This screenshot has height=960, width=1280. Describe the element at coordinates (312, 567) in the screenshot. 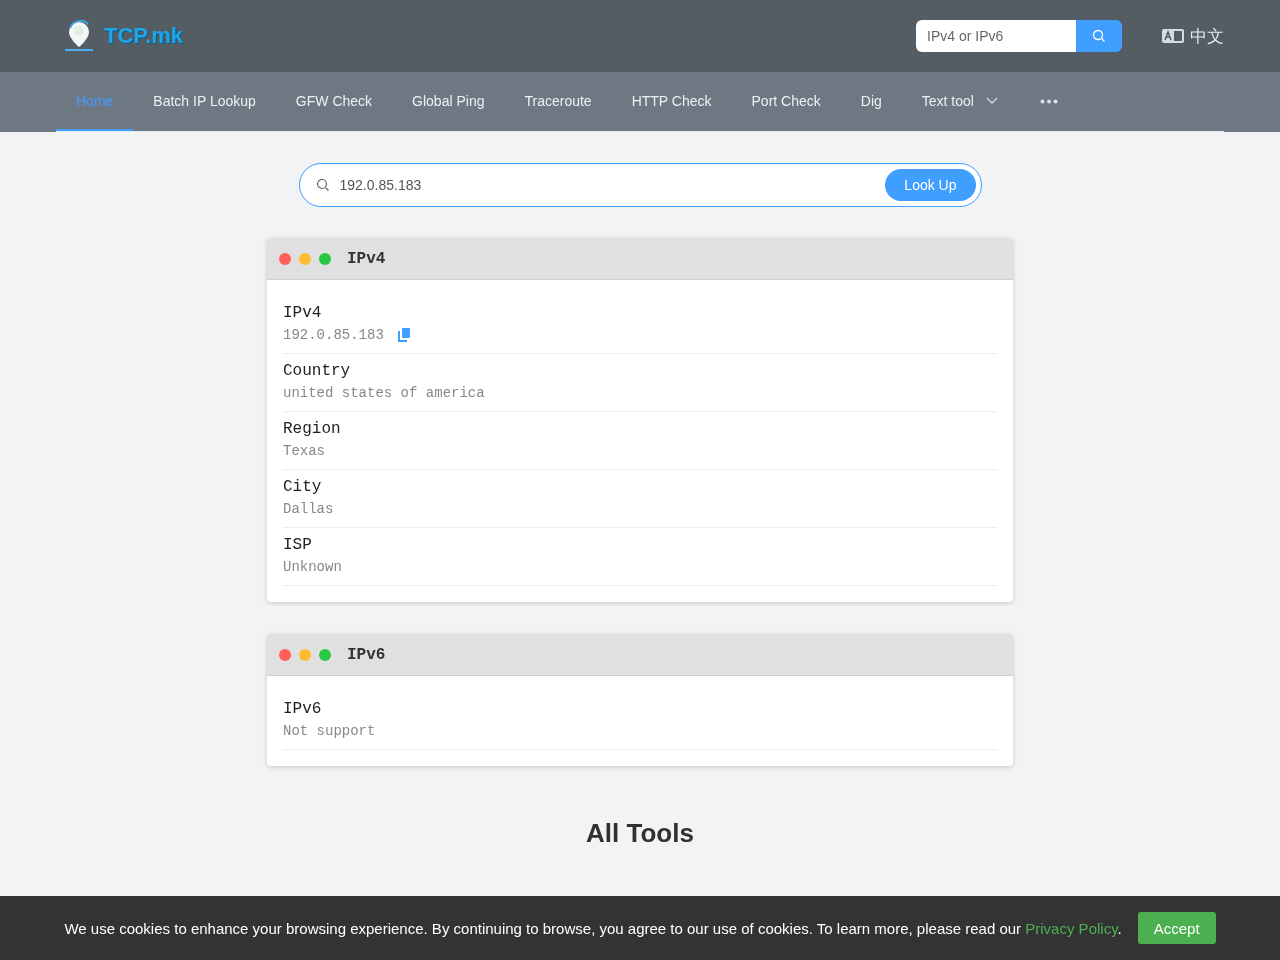

I see `field-value: Unknown` at that location.